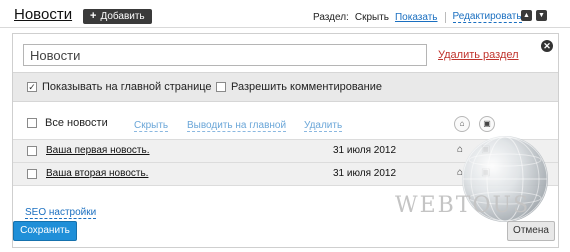 The width and height of the screenshot is (570, 252). Describe the element at coordinates (151, 126) in the screenshot. I see `hide-selected-link: Скрыть` at that location.